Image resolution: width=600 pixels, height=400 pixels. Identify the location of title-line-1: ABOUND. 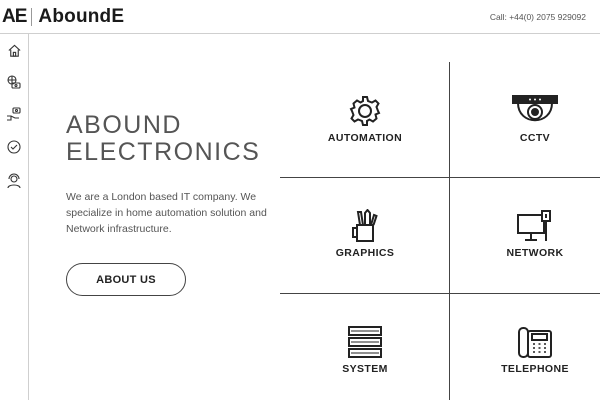
(124, 125).